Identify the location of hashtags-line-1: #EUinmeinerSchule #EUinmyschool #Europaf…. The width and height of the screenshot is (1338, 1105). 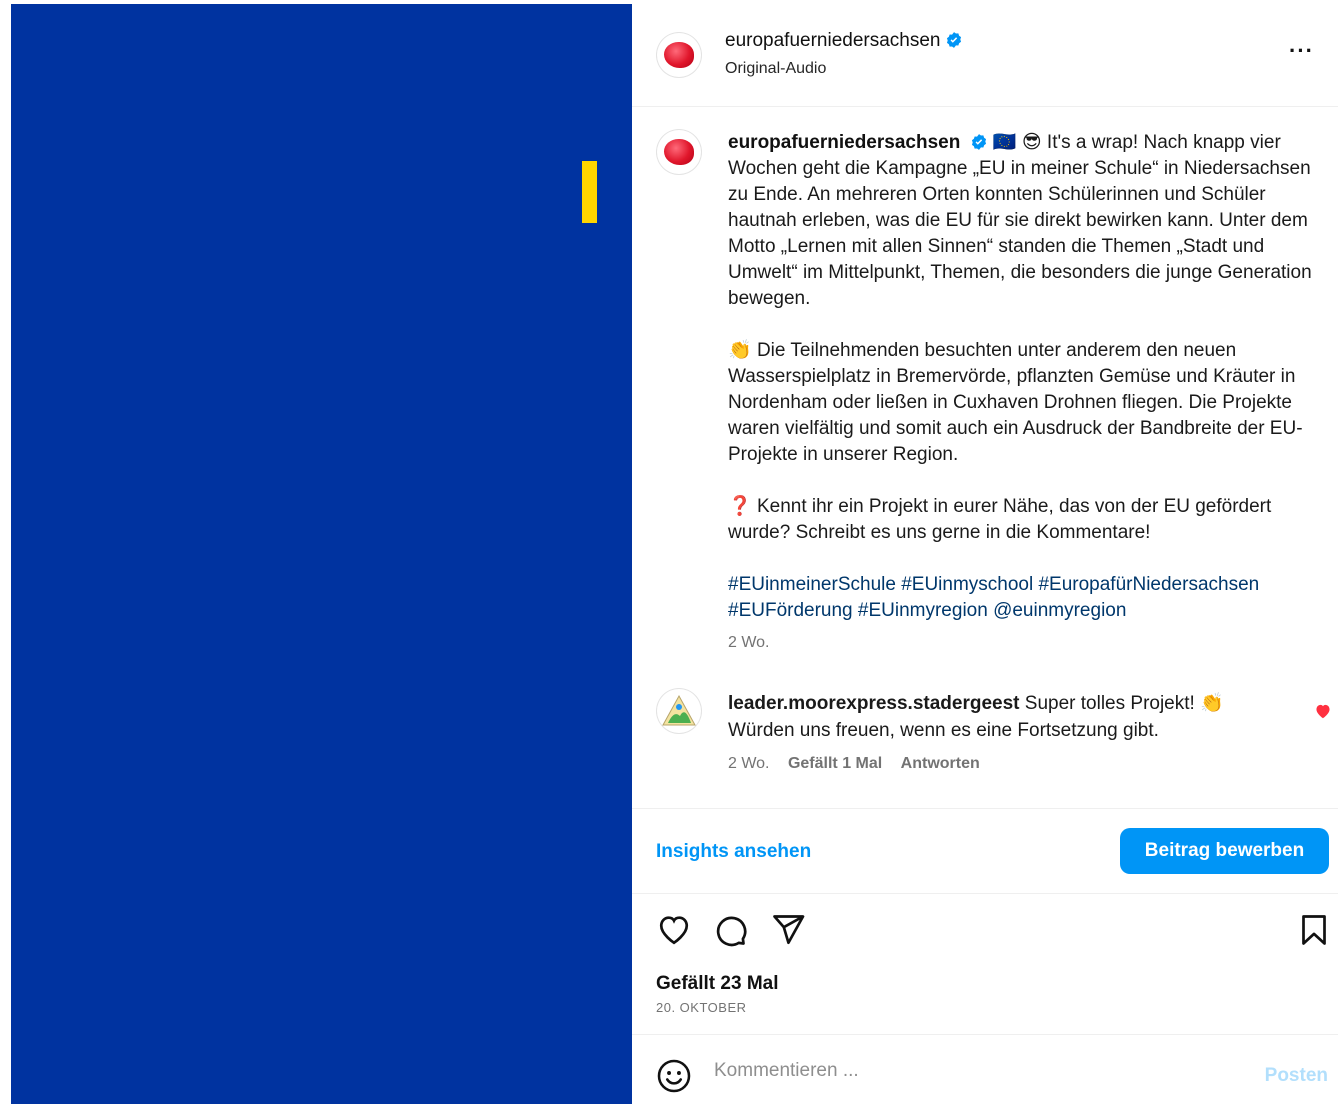
(993, 584).